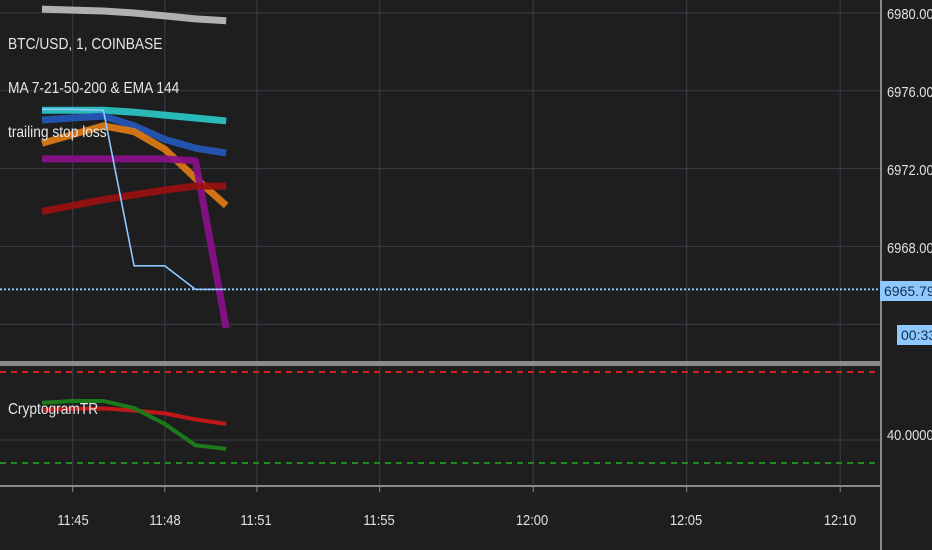 This screenshot has height=550, width=932. I want to click on time-tick-label: 11:48, so click(165, 520).